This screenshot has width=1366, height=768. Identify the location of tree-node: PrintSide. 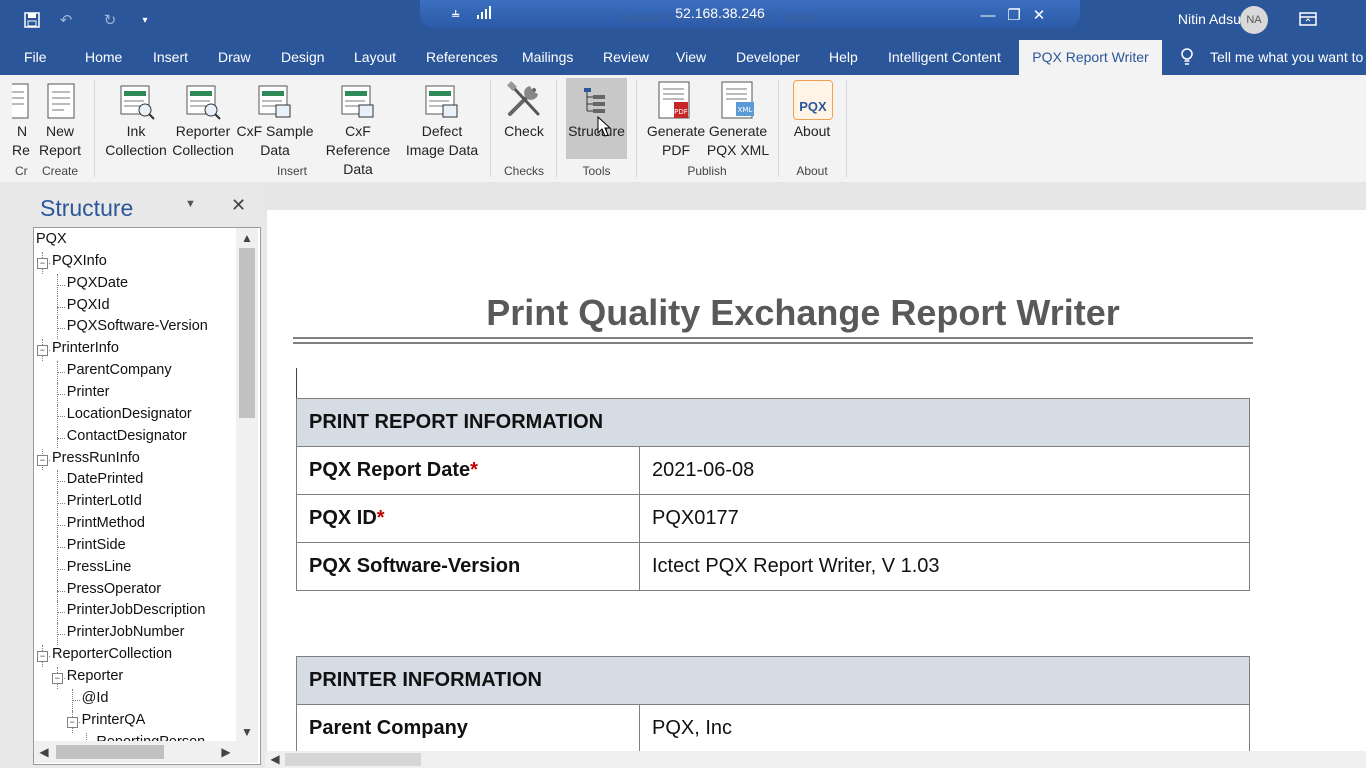
(96, 545).